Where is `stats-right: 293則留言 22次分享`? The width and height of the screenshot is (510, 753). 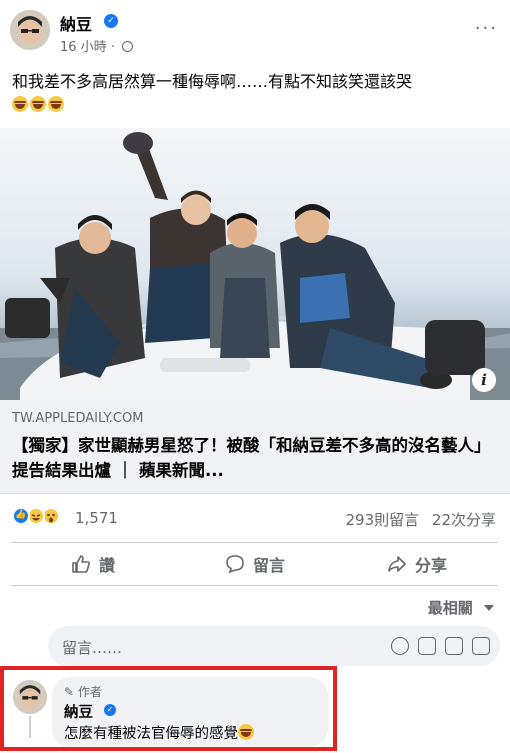 stats-right: 293則留言 22次分享 is located at coordinates (416, 519).